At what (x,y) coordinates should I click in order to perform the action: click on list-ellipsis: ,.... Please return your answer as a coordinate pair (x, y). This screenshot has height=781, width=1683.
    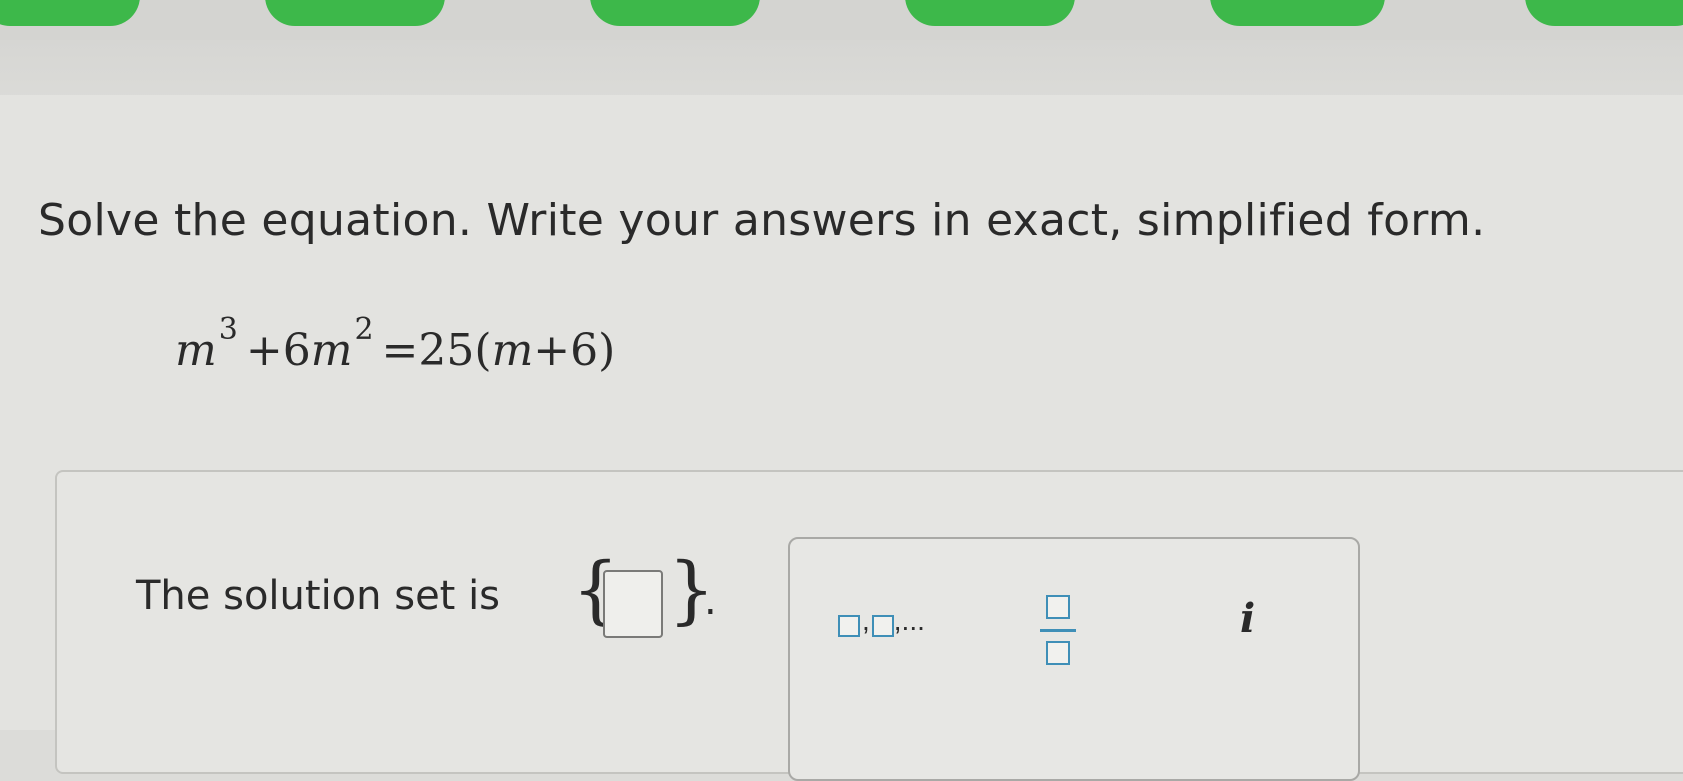
    Looking at the image, I should click on (909, 620).